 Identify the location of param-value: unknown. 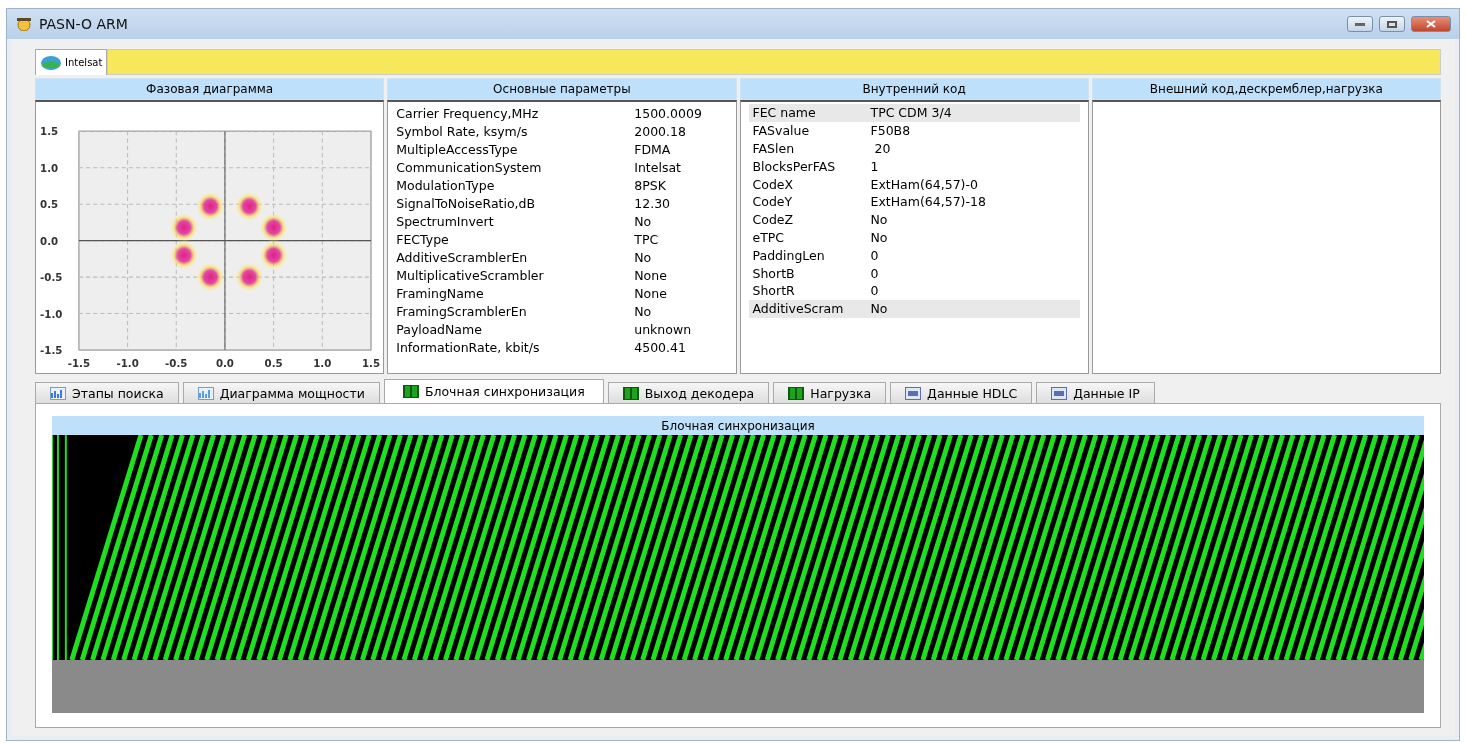
(663, 329).